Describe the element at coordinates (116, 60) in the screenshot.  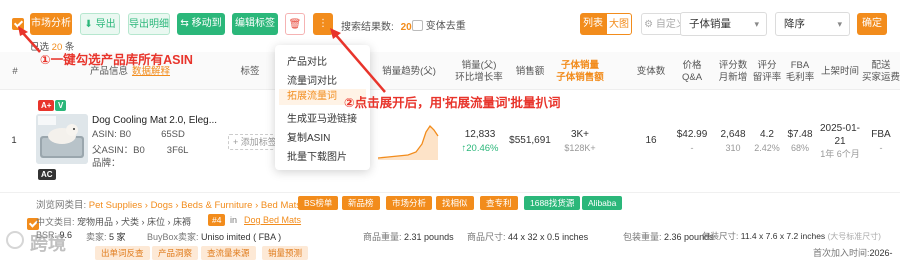
I see `annotation-select-all: ①一键勾选产品库所有ASIN` at that location.